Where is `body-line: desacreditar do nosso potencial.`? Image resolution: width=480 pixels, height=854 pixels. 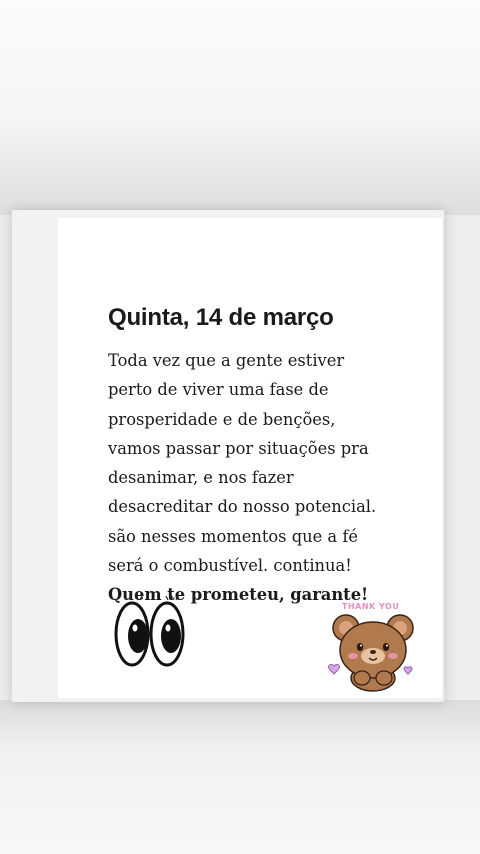 body-line: desacreditar do nosso potencial. is located at coordinates (242, 507).